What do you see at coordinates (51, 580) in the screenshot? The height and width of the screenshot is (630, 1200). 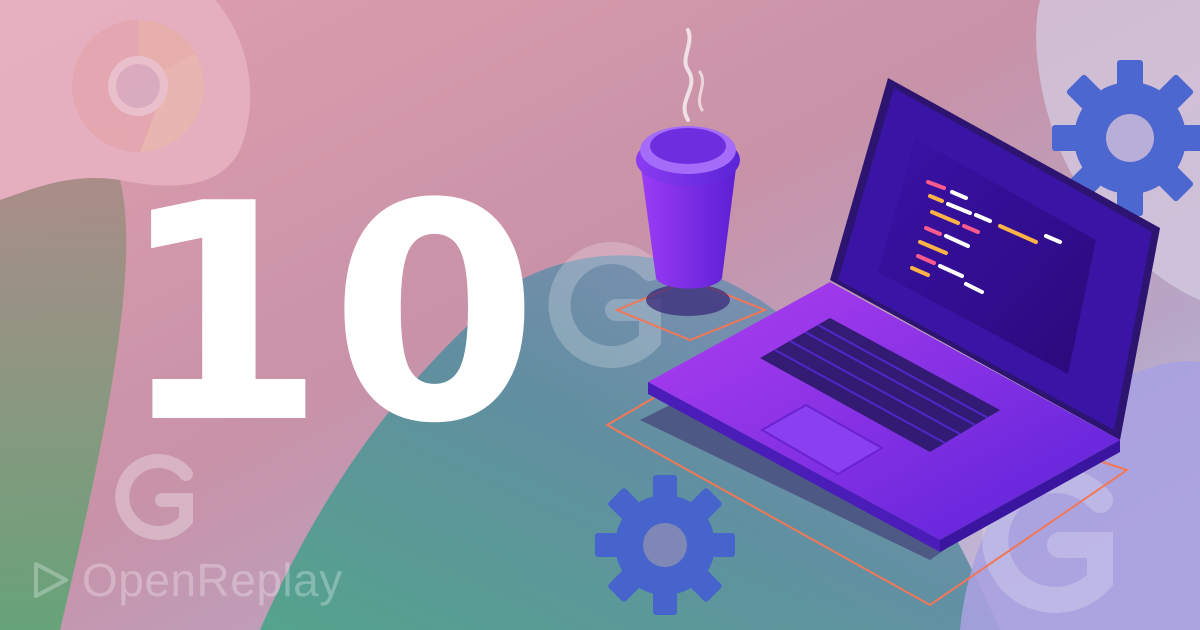 I see `play-triangle-icon` at bounding box center [51, 580].